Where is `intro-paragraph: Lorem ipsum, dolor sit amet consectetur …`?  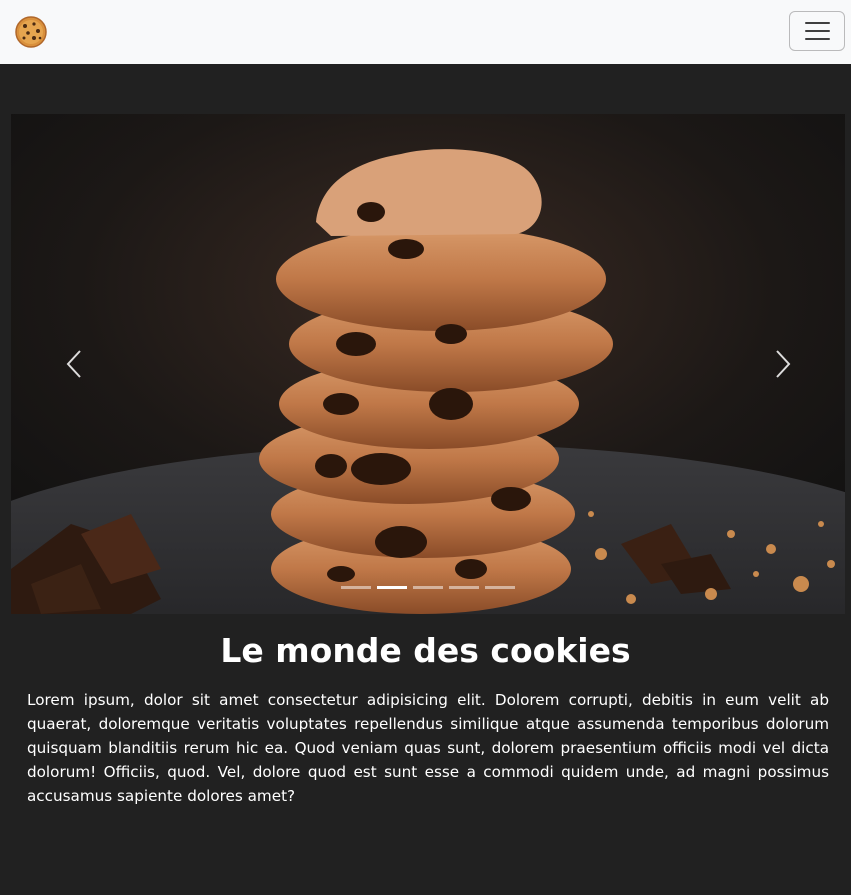
intro-paragraph: Lorem ipsum, dolor sit amet consectetur … is located at coordinates (428, 748).